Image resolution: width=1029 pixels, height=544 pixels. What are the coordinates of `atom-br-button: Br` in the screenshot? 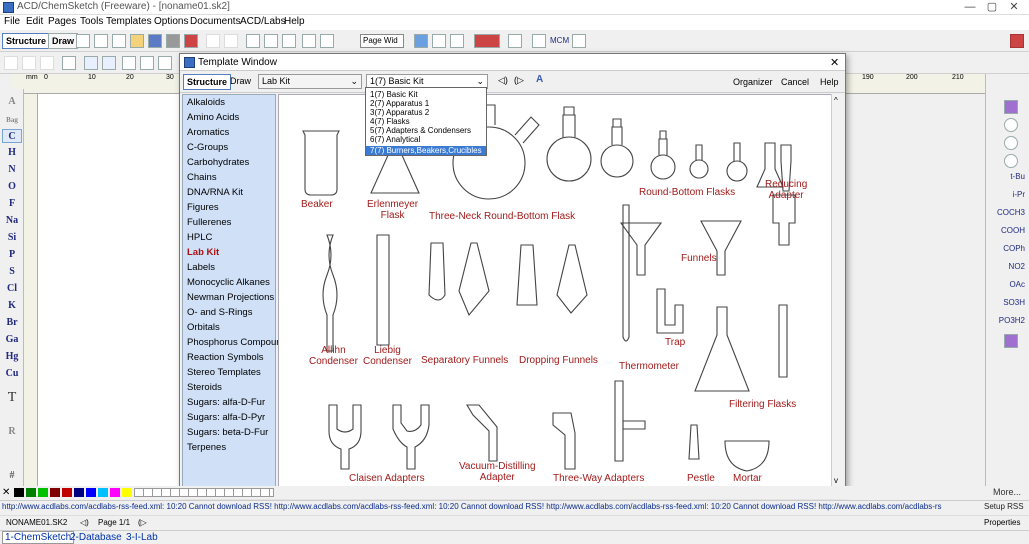 It's located at (12, 323).